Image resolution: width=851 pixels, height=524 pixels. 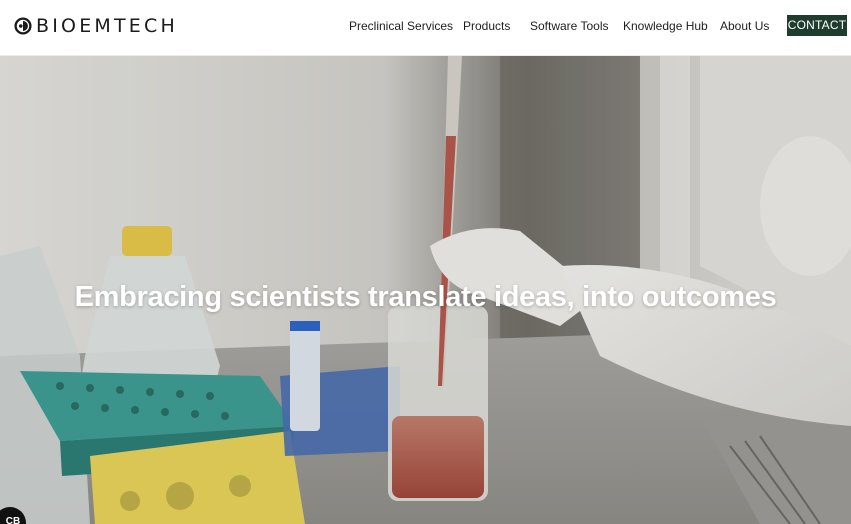 What do you see at coordinates (569, 26) in the screenshot?
I see `nav-item-software-tools: Software Tools` at bounding box center [569, 26].